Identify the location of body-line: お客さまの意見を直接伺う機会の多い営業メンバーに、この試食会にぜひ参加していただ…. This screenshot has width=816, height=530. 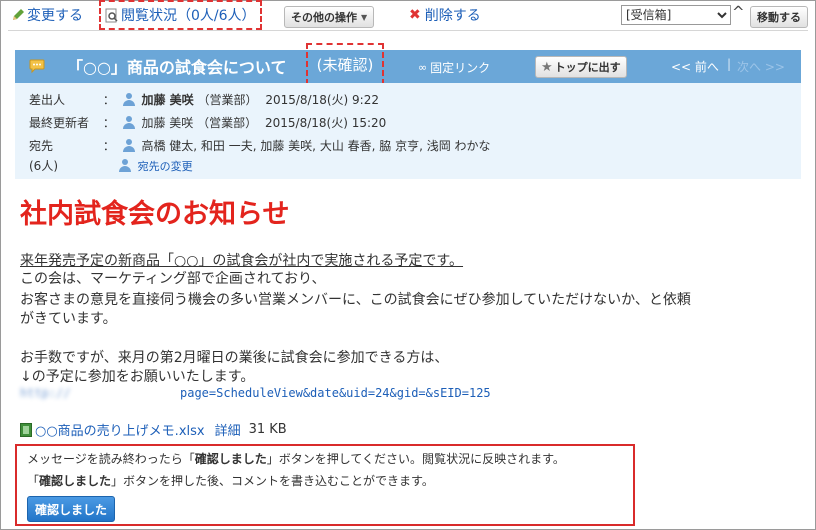
(355, 300).